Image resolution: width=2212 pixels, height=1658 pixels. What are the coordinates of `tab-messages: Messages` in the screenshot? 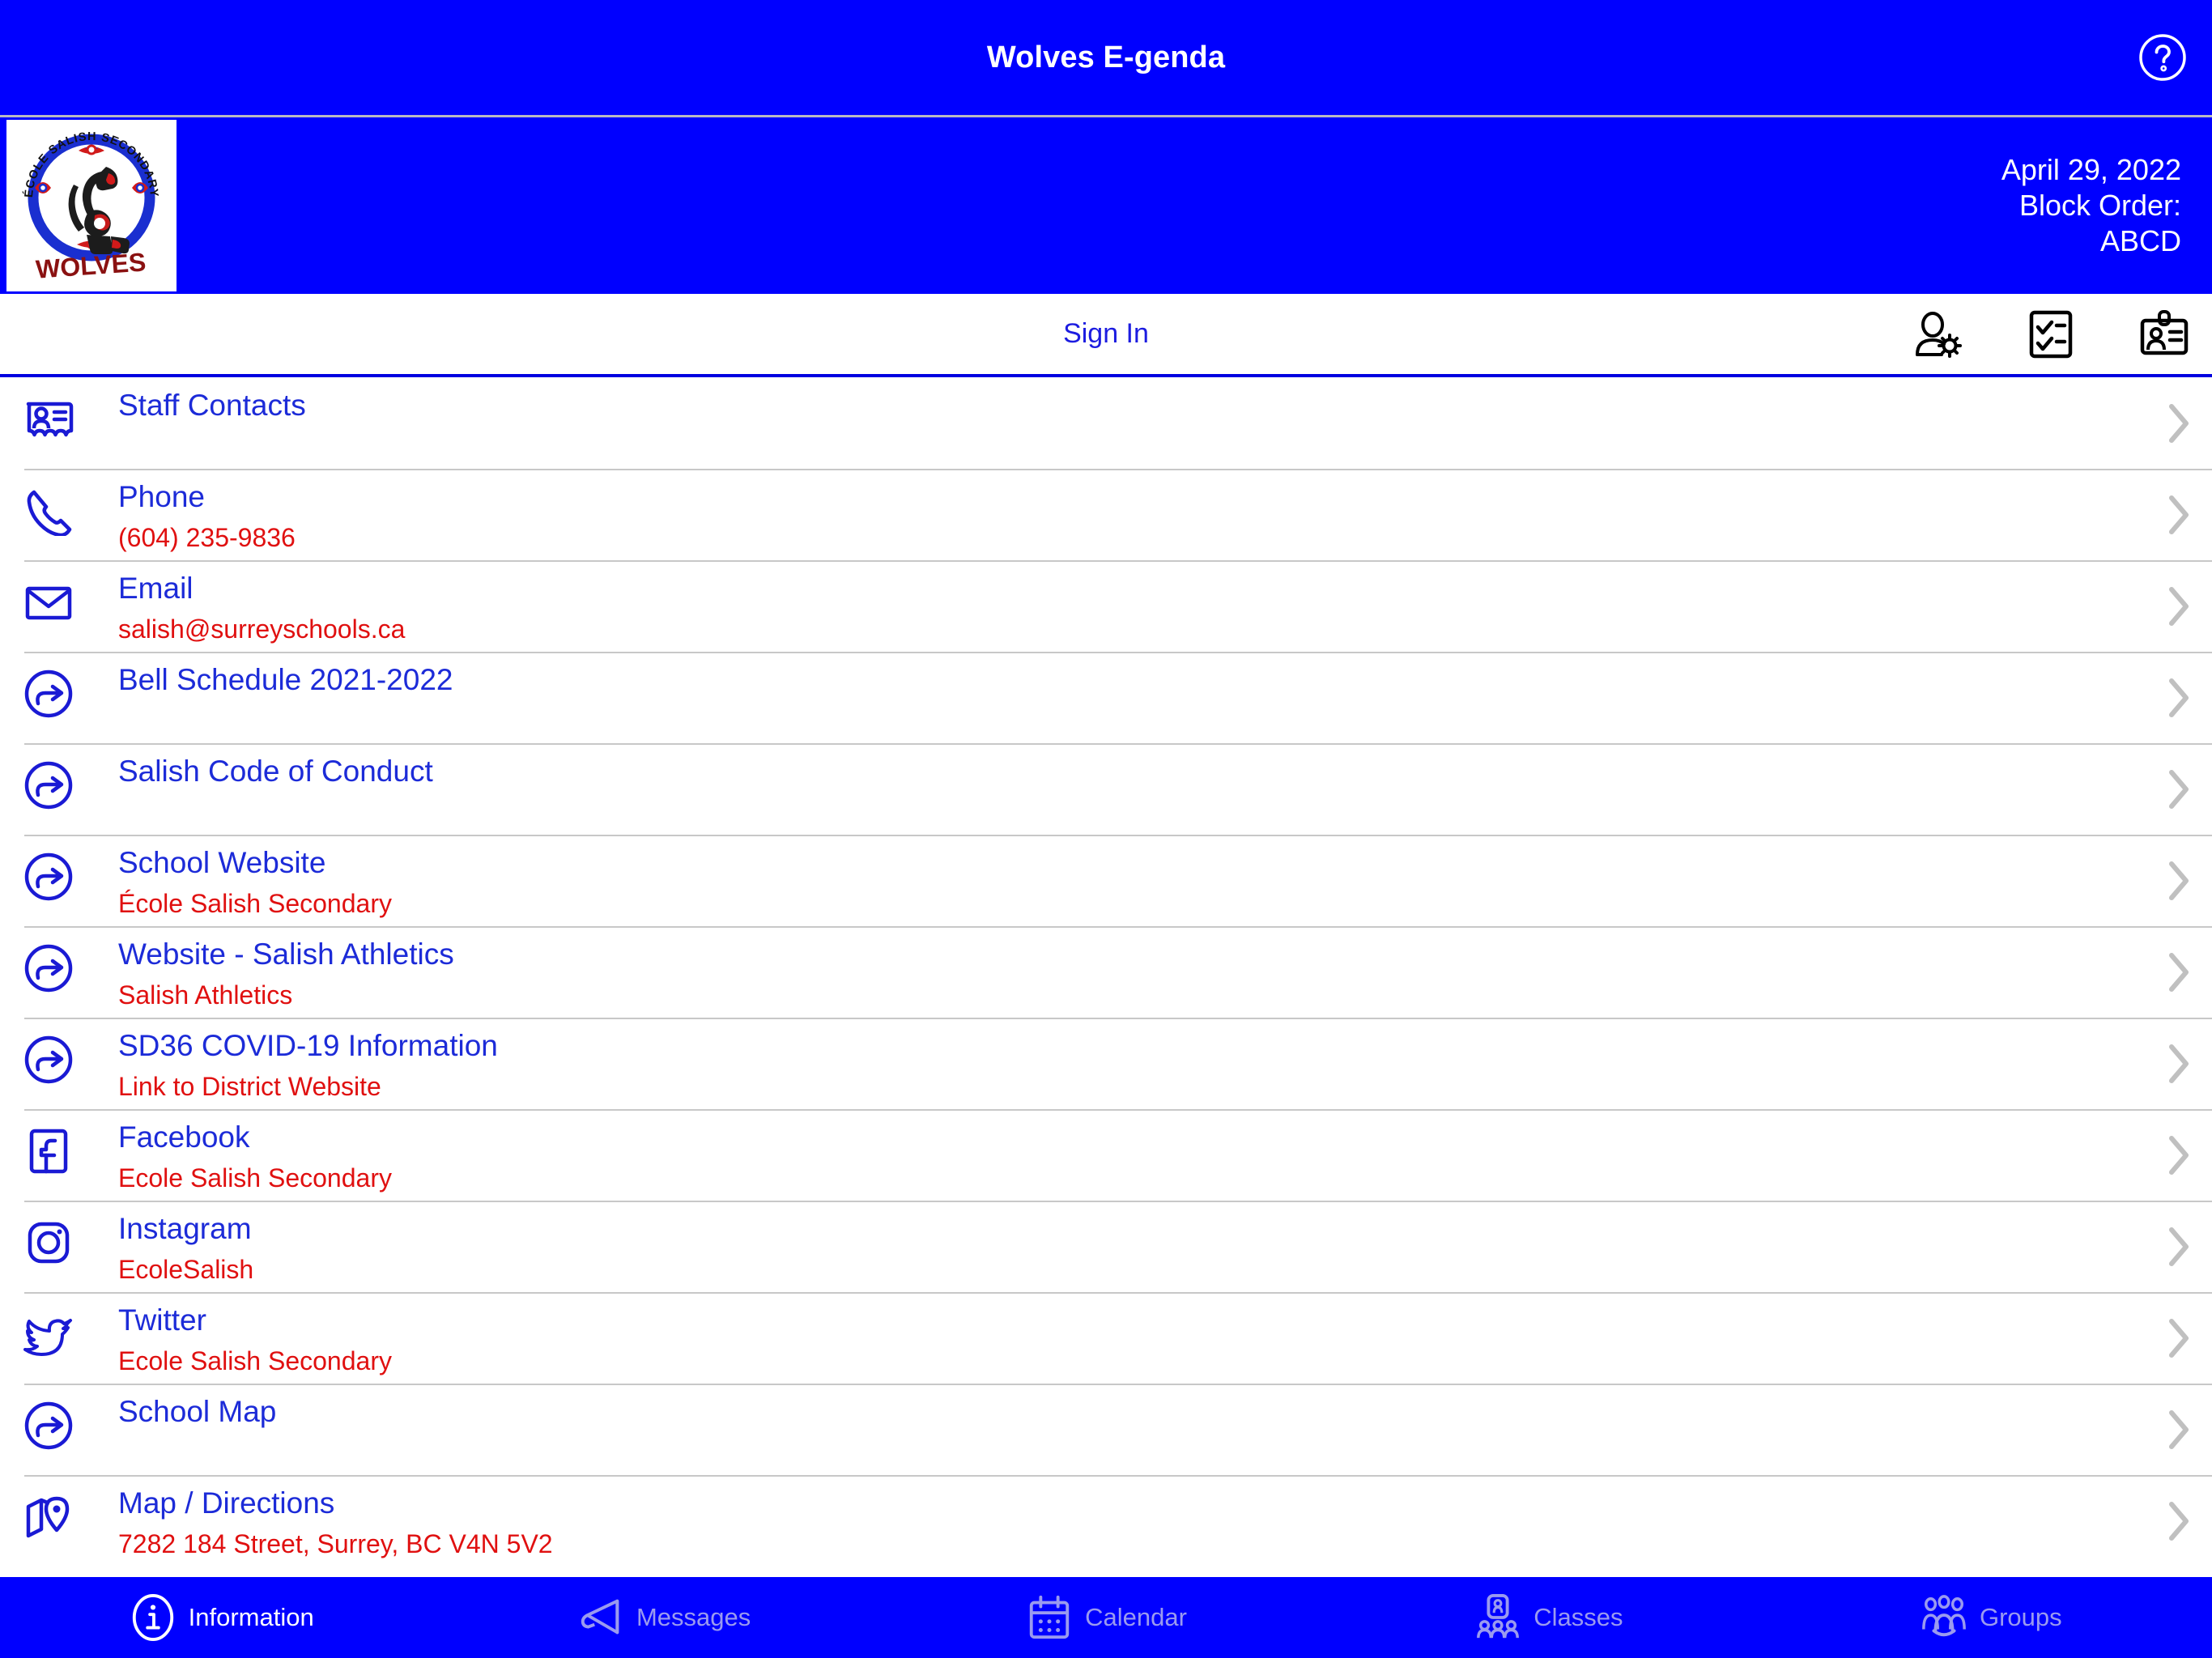 It's located at (663, 1617).